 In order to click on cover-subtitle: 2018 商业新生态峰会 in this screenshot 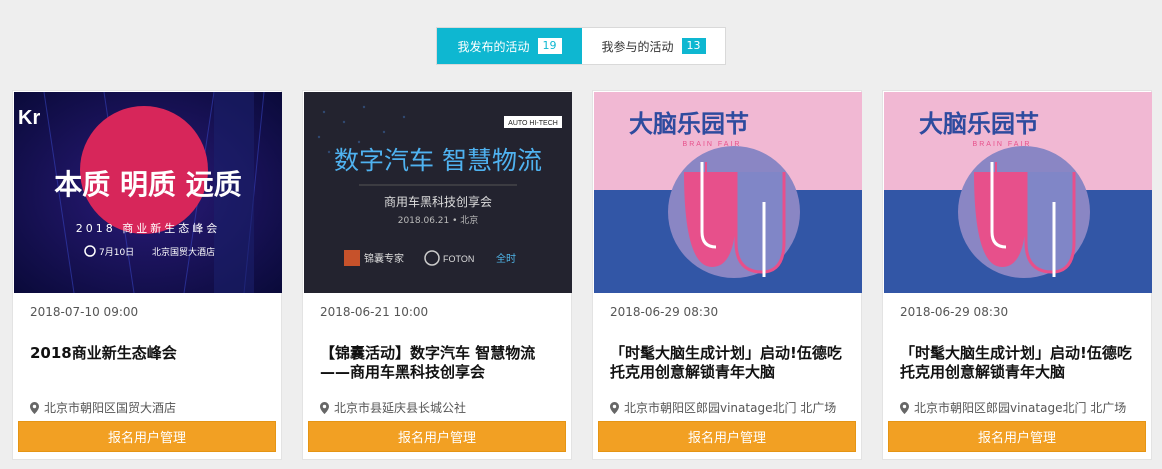, I will do `click(148, 228)`.